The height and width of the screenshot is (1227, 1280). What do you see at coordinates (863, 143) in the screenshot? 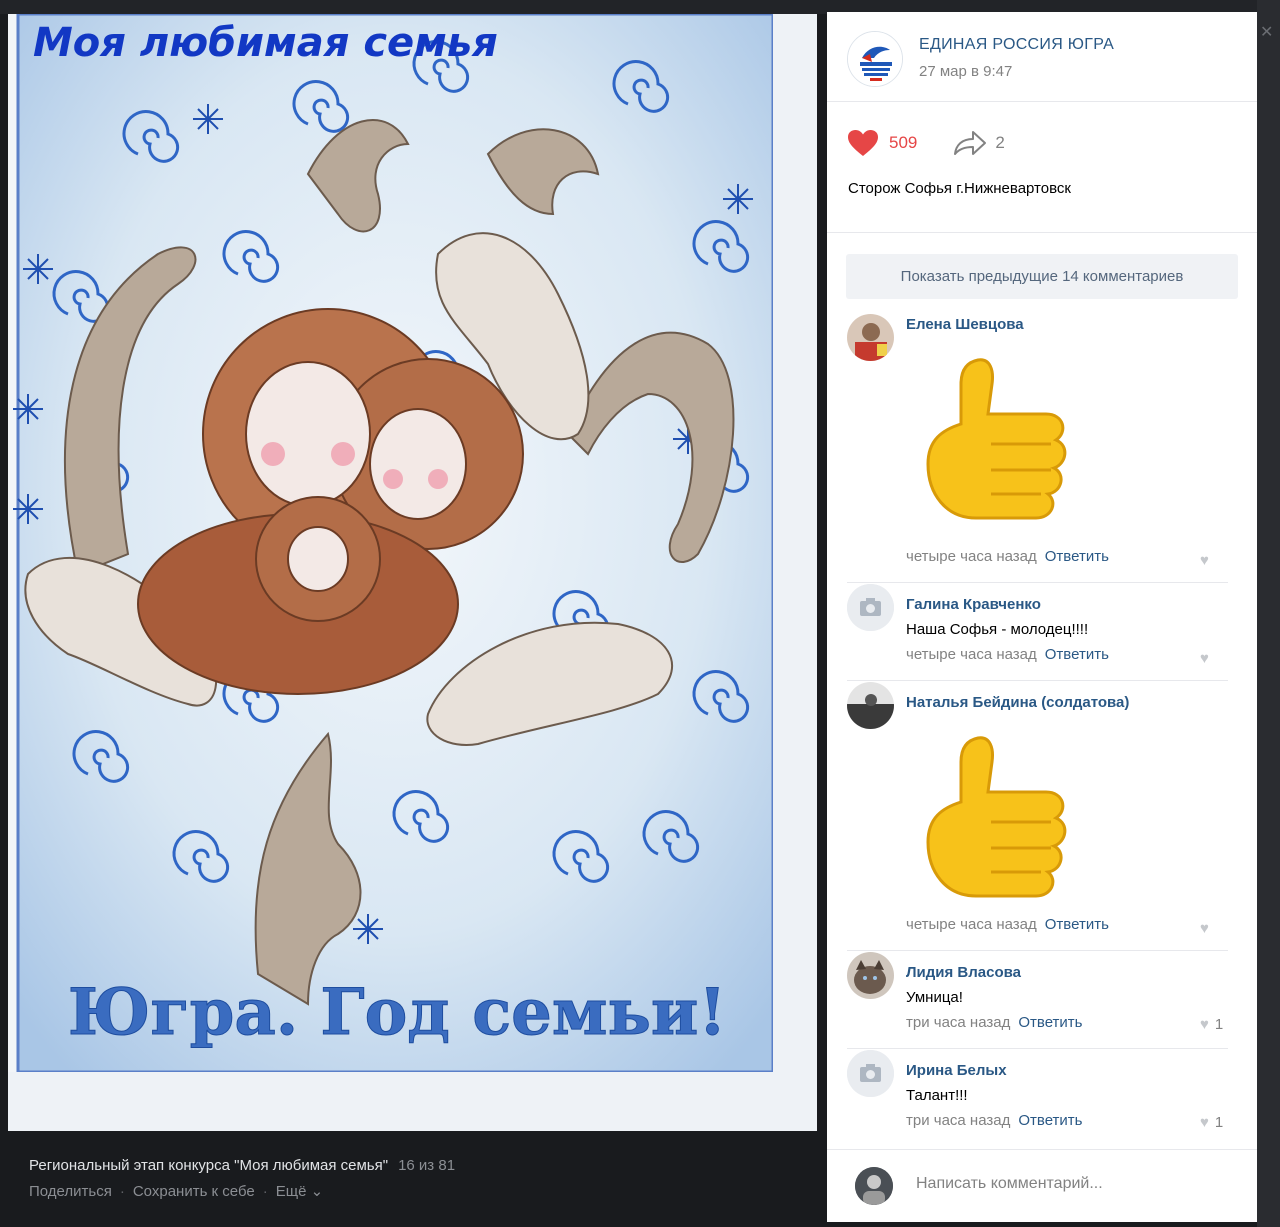
I see `heart-icon` at bounding box center [863, 143].